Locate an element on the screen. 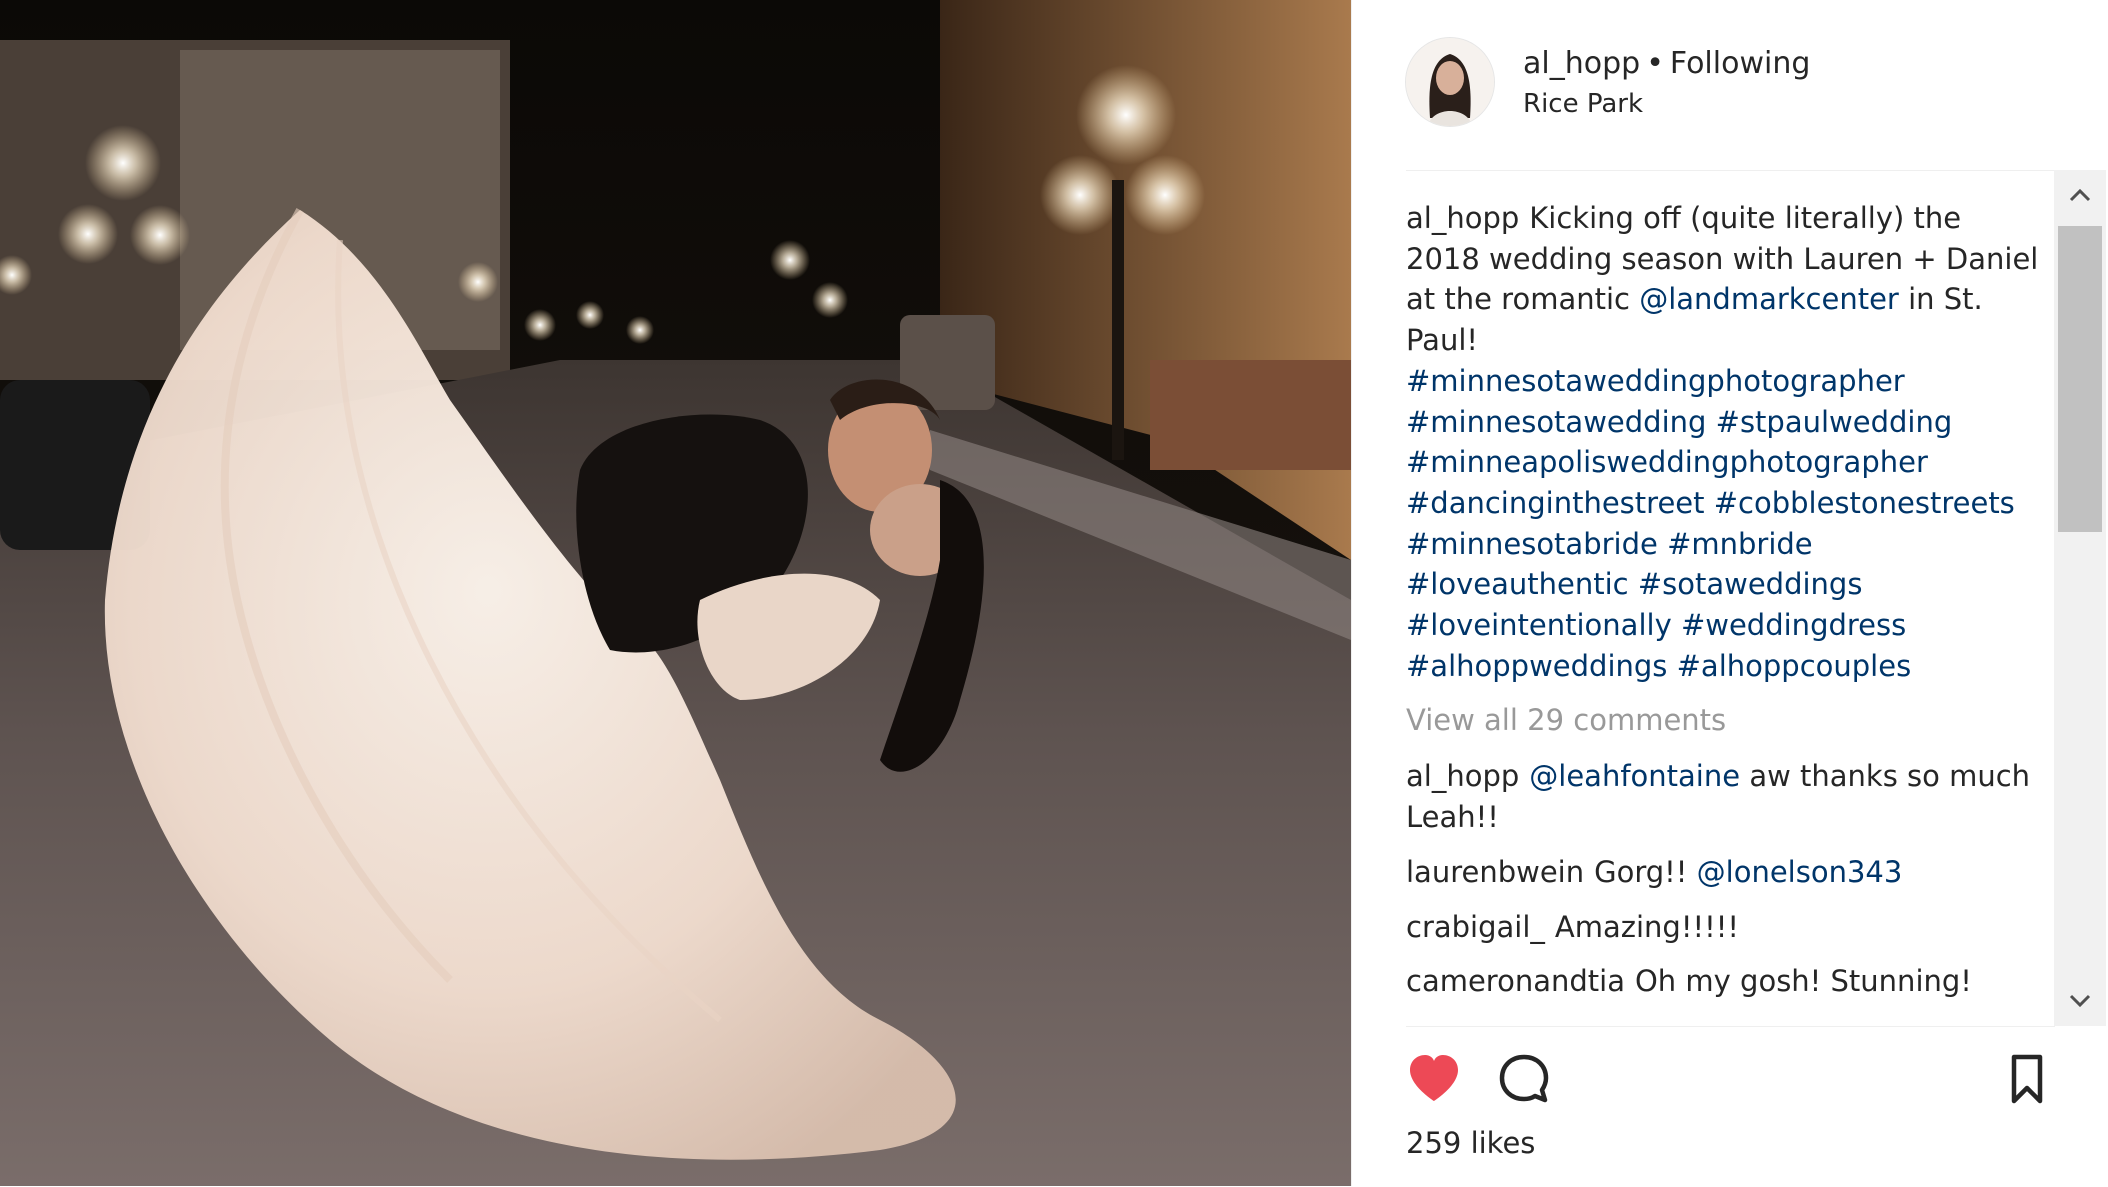 Image resolution: width=2108 pixels, height=1187 pixels. scrollbar-thumb is located at coordinates (2080, 379).